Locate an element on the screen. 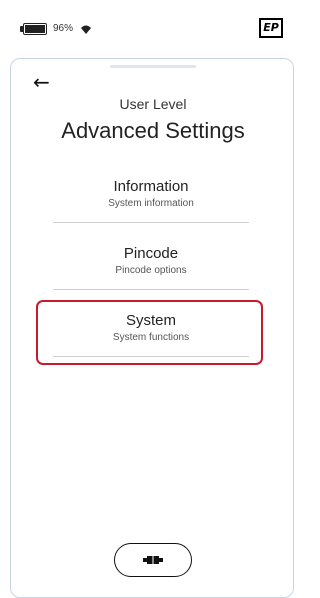 The image size is (320, 598). user-level-label: User Level is located at coordinates (153, 104).